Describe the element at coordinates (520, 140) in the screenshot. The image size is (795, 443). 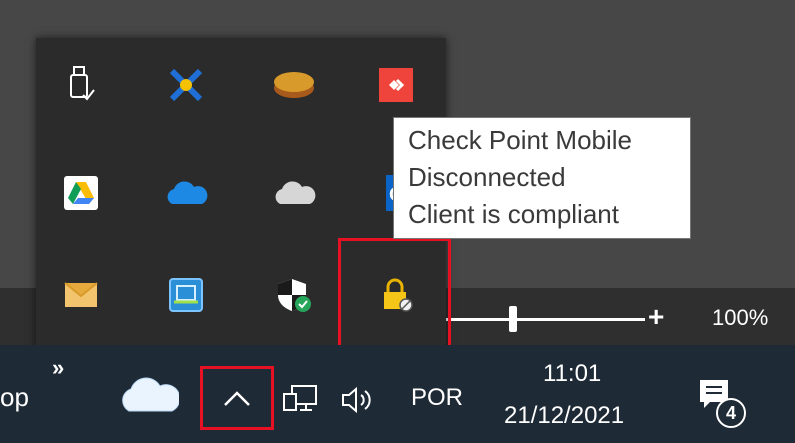
I see `tooltip-title: Check Point Mobile` at that location.